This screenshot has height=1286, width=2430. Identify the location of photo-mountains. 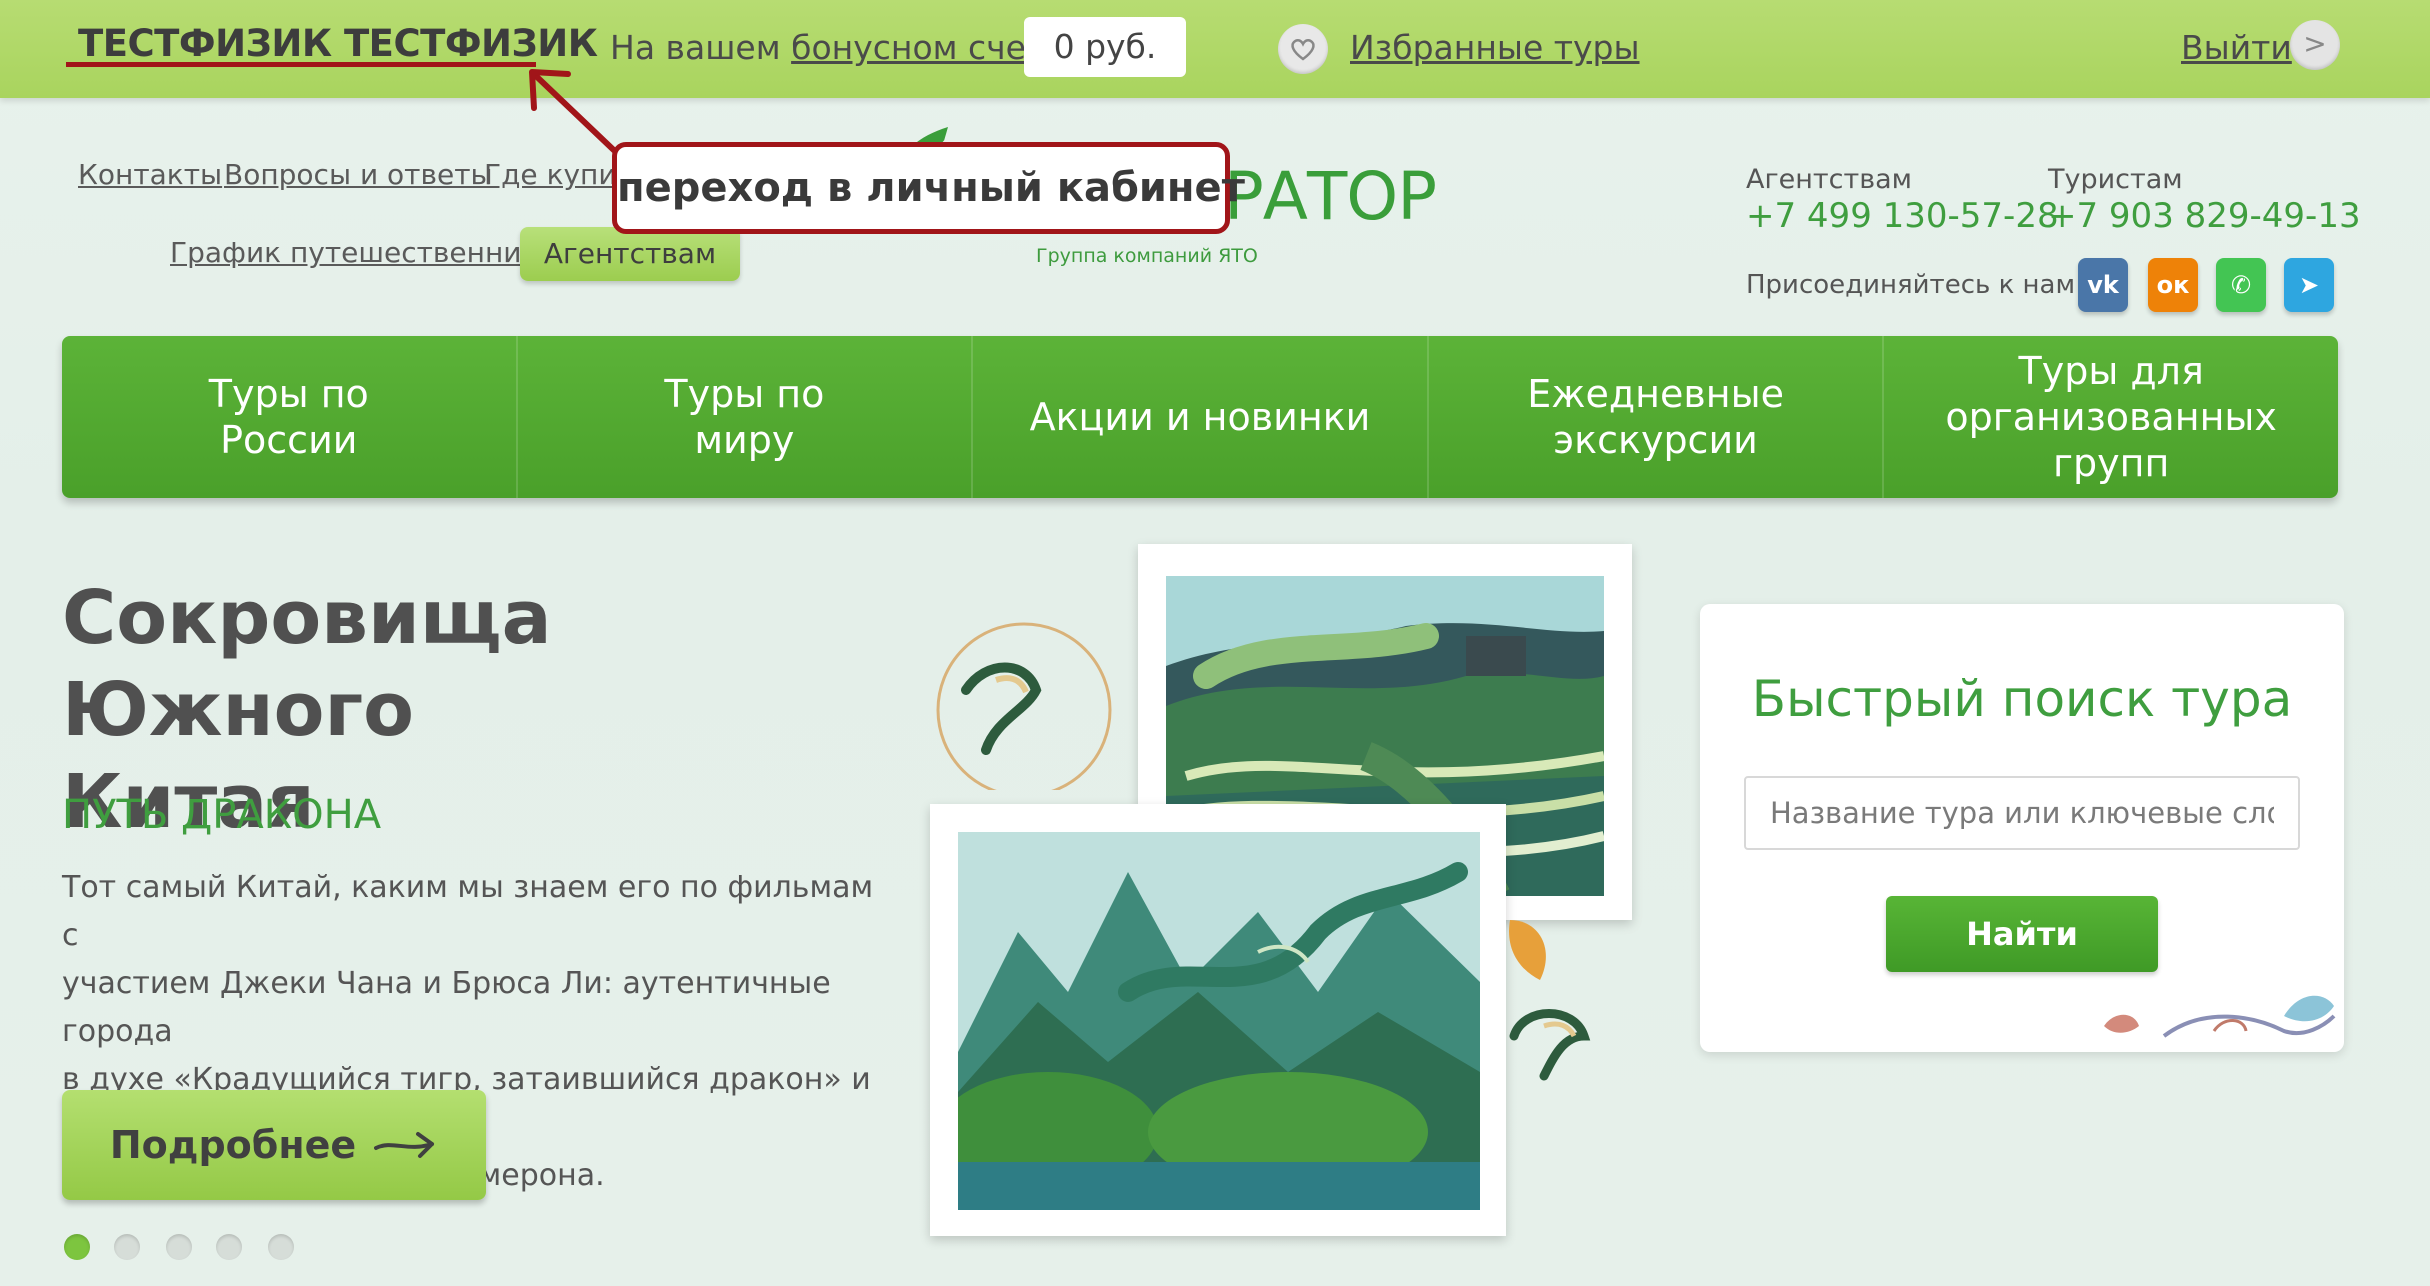
(1218, 1020).